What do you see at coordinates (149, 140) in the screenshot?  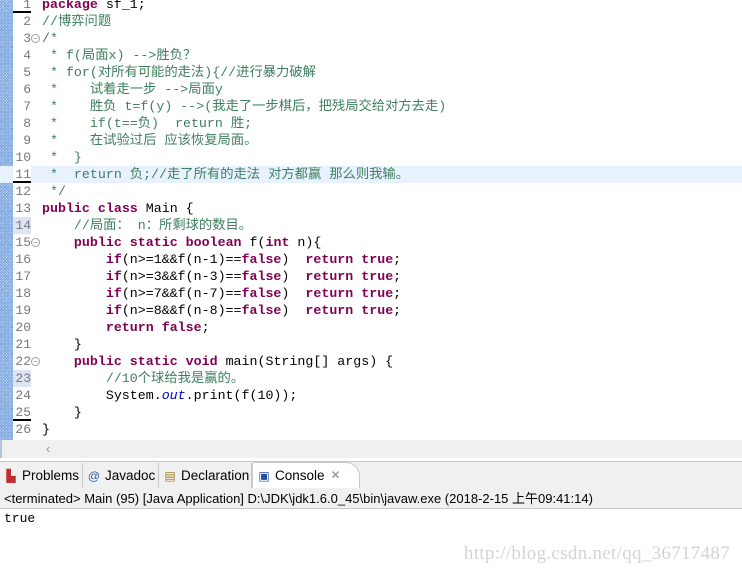 I see `code-text: * 在试验过后 应该恢复局面。` at bounding box center [149, 140].